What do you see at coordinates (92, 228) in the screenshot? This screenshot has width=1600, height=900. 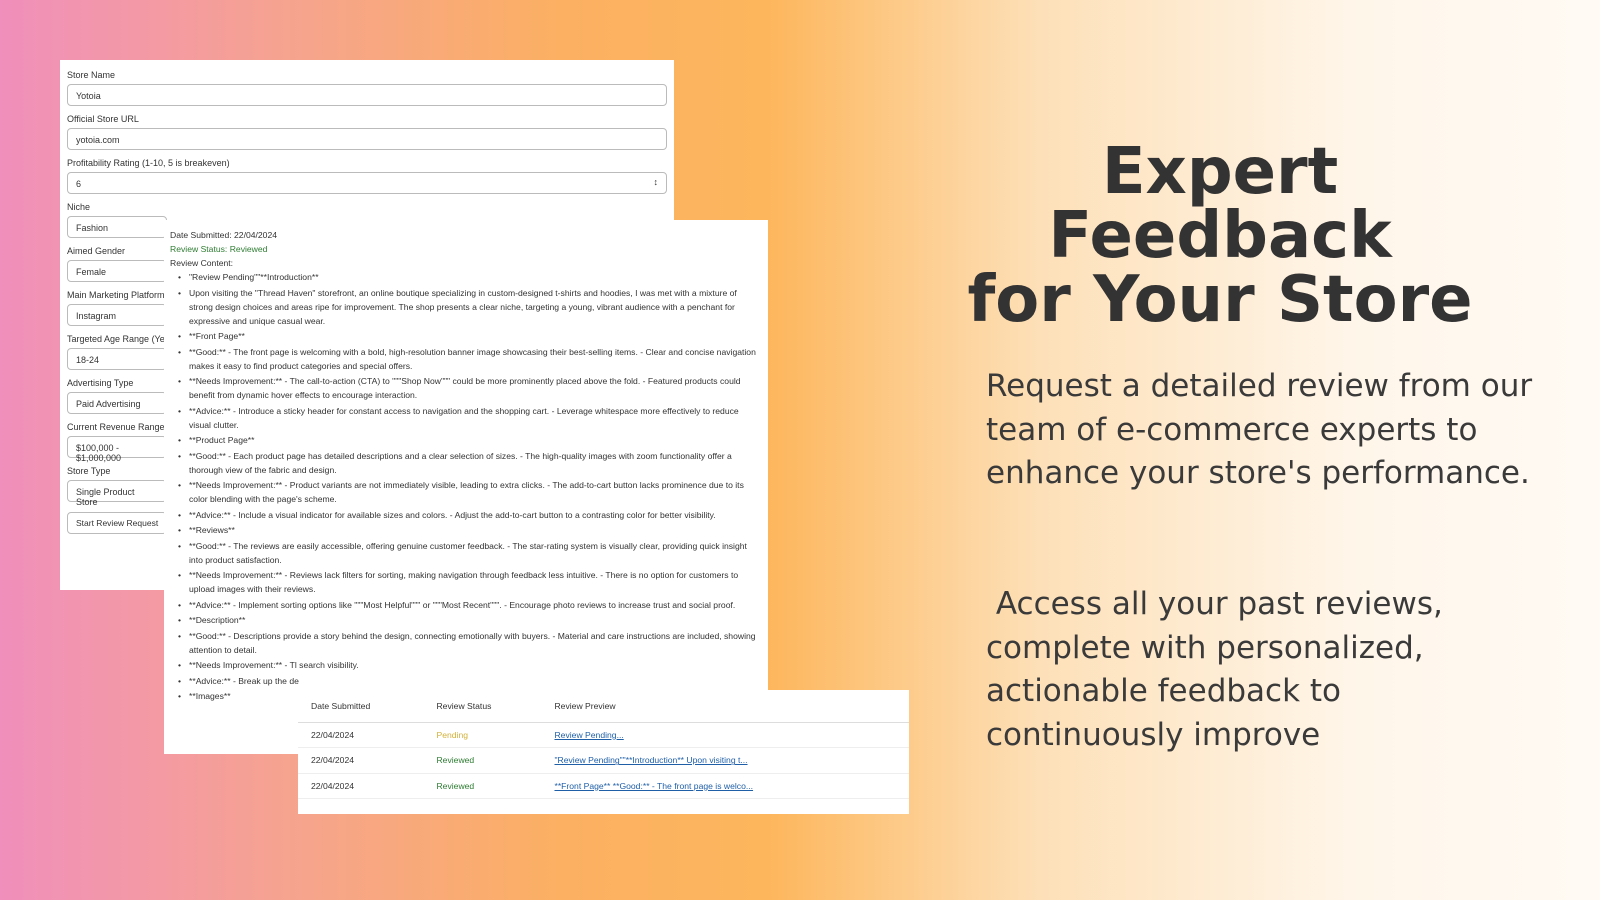 I see `field-value: Fashion` at bounding box center [92, 228].